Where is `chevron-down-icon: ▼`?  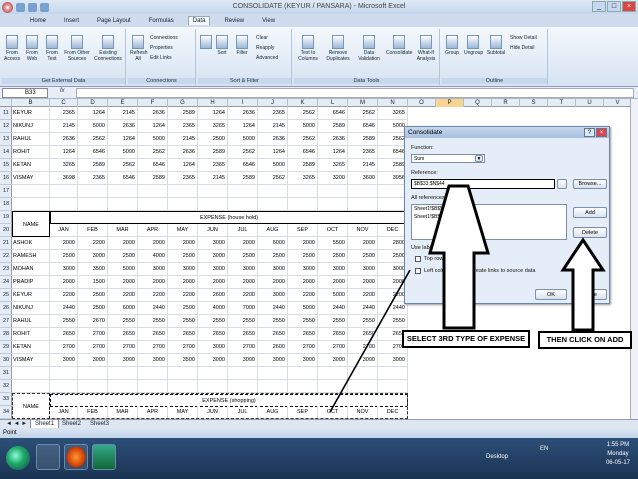
chevron-down-icon: ▼ is located at coordinates (479, 158).